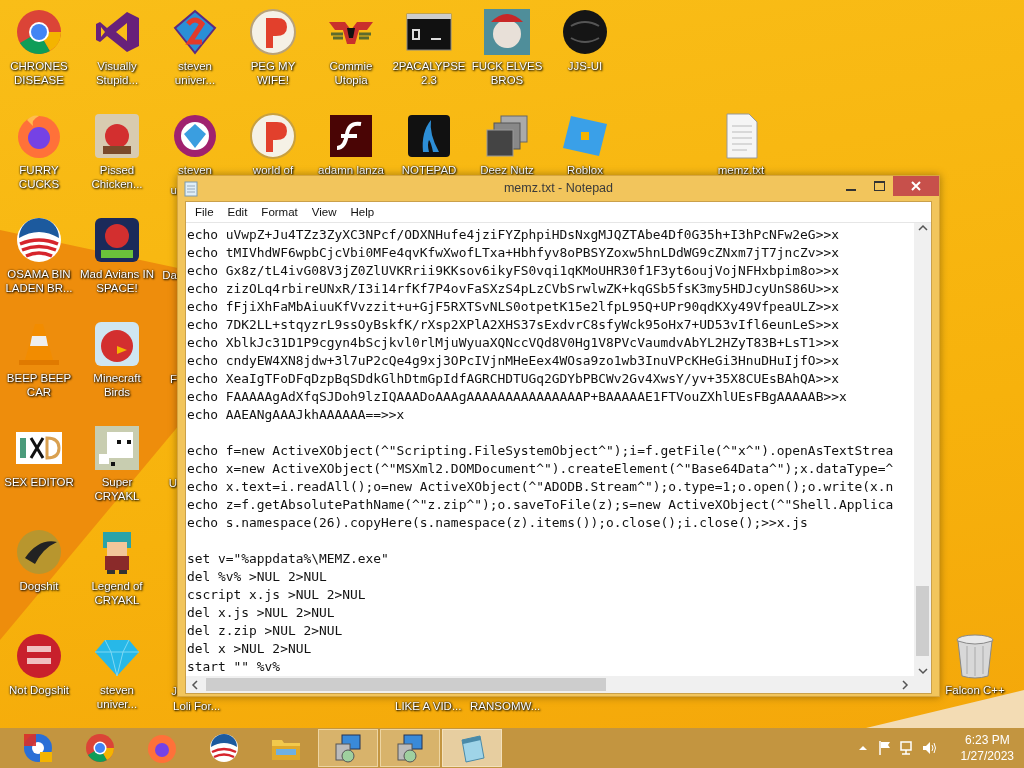 The width and height of the screenshot is (1024, 768). Describe the element at coordinates (906, 748) in the screenshot. I see `network-icon` at that location.